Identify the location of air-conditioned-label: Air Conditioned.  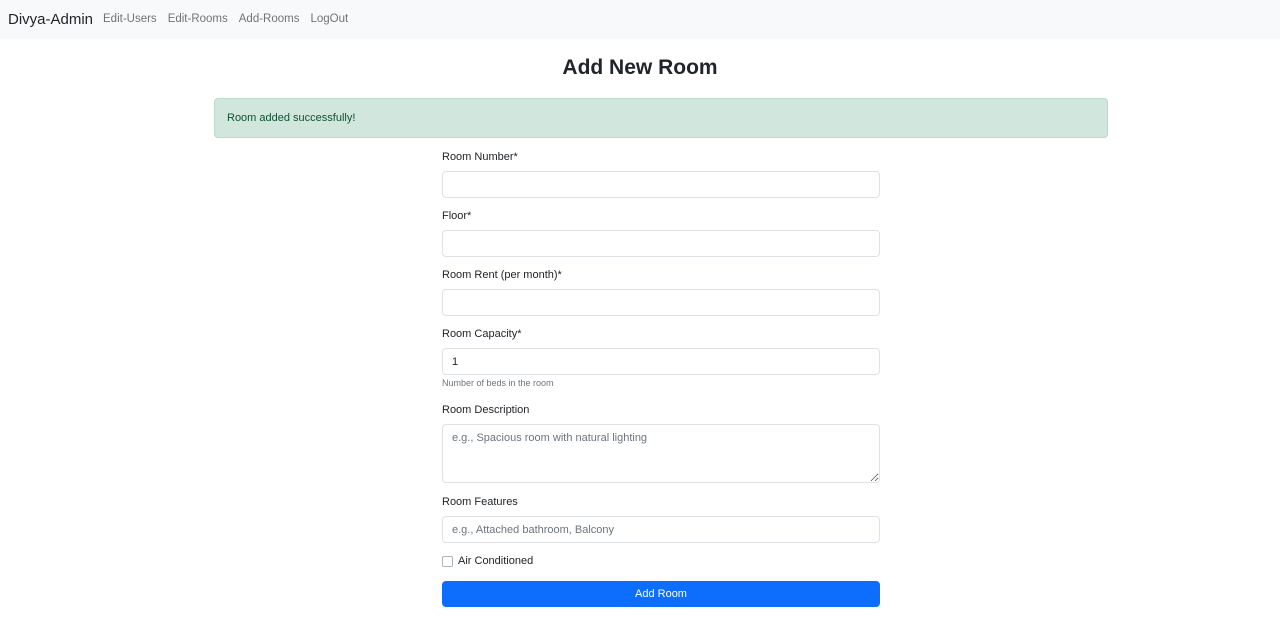
(495, 561).